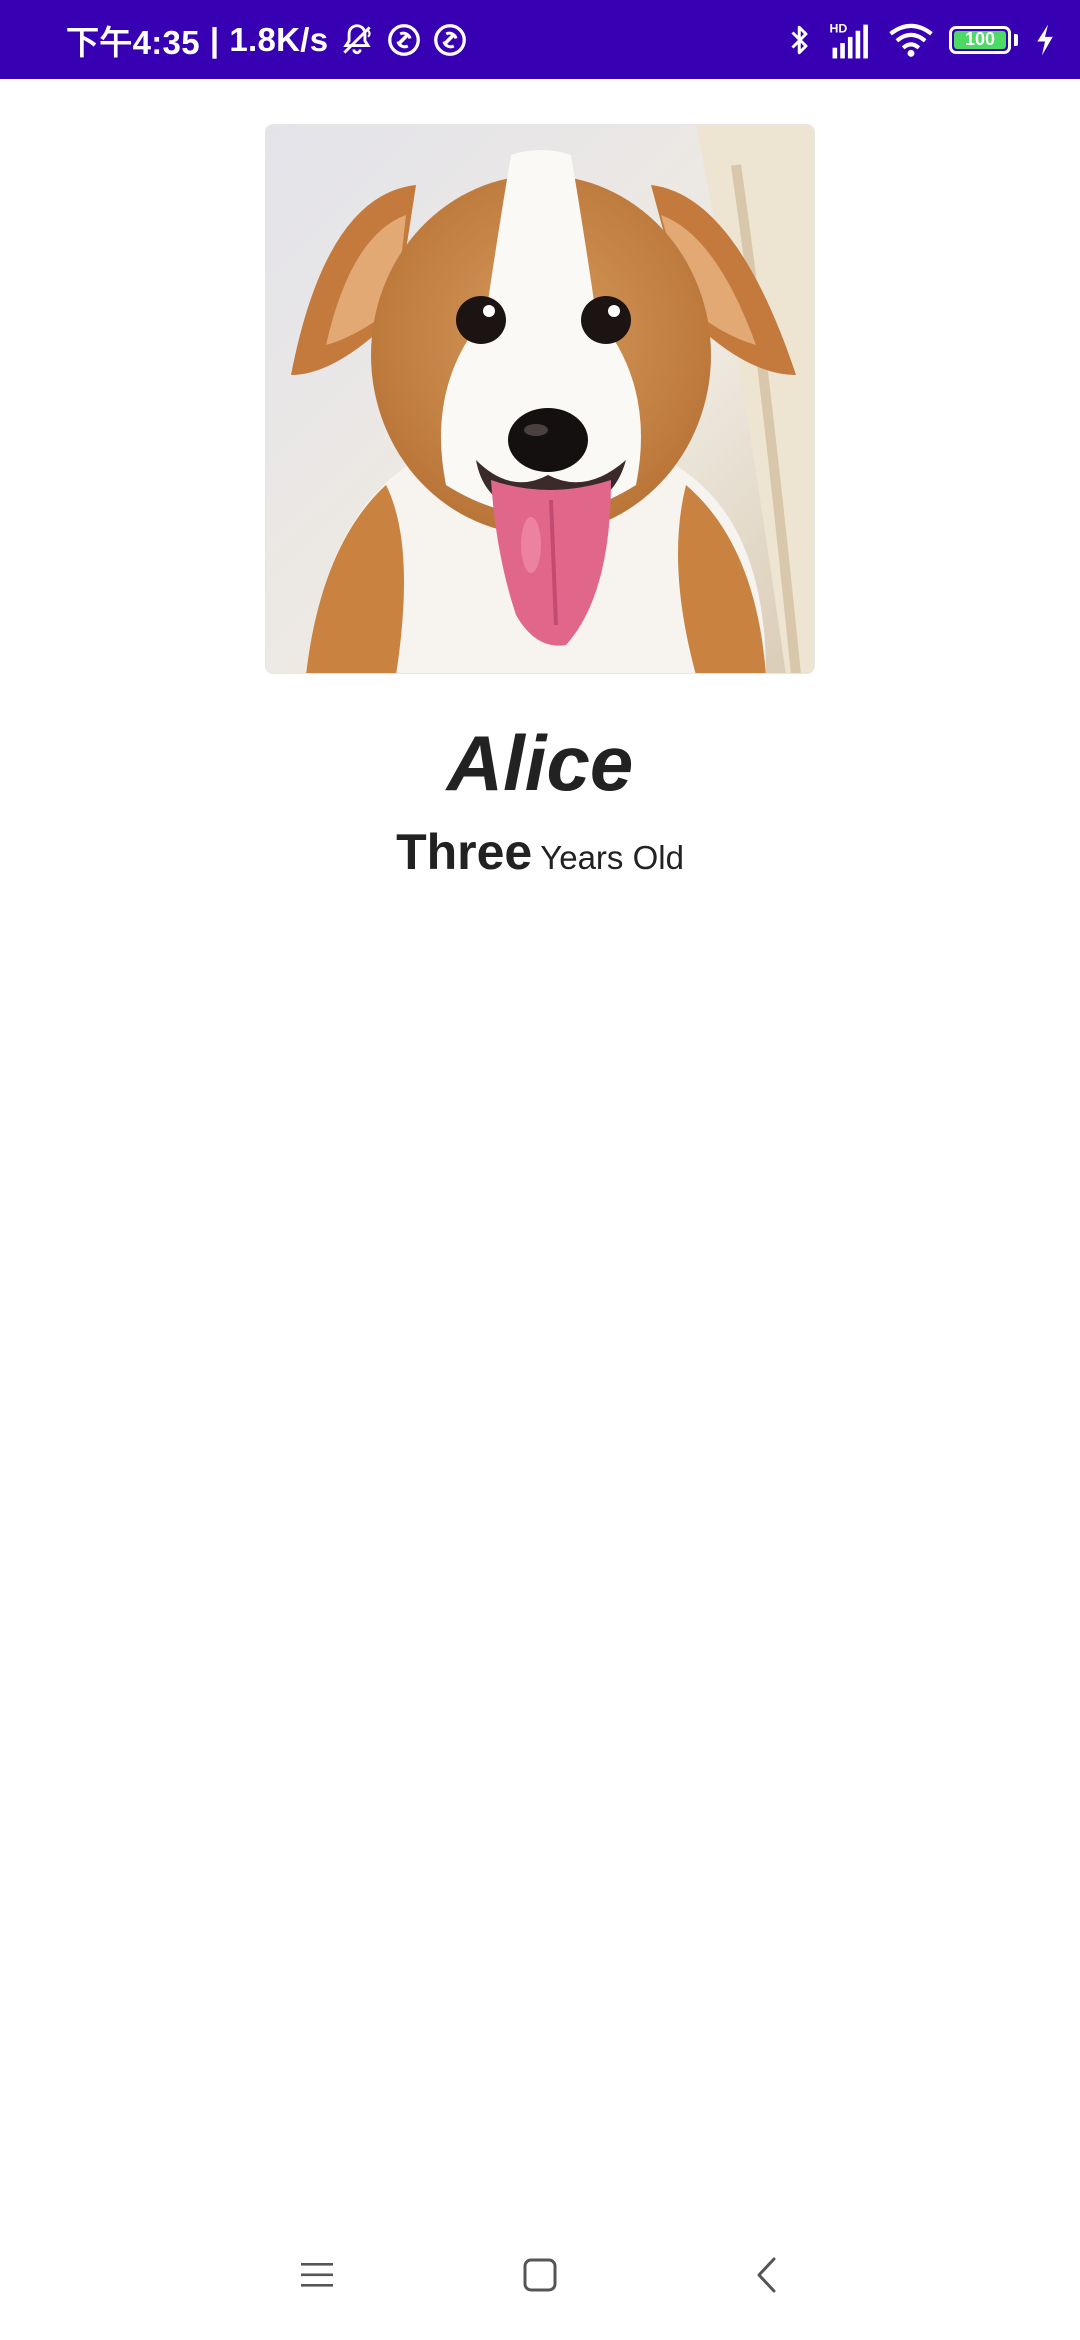 This screenshot has width=1080, height=2340. What do you see at coordinates (133, 42) in the screenshot?
I see `status-time: 下午4:35` at bounding box center [133, 42].